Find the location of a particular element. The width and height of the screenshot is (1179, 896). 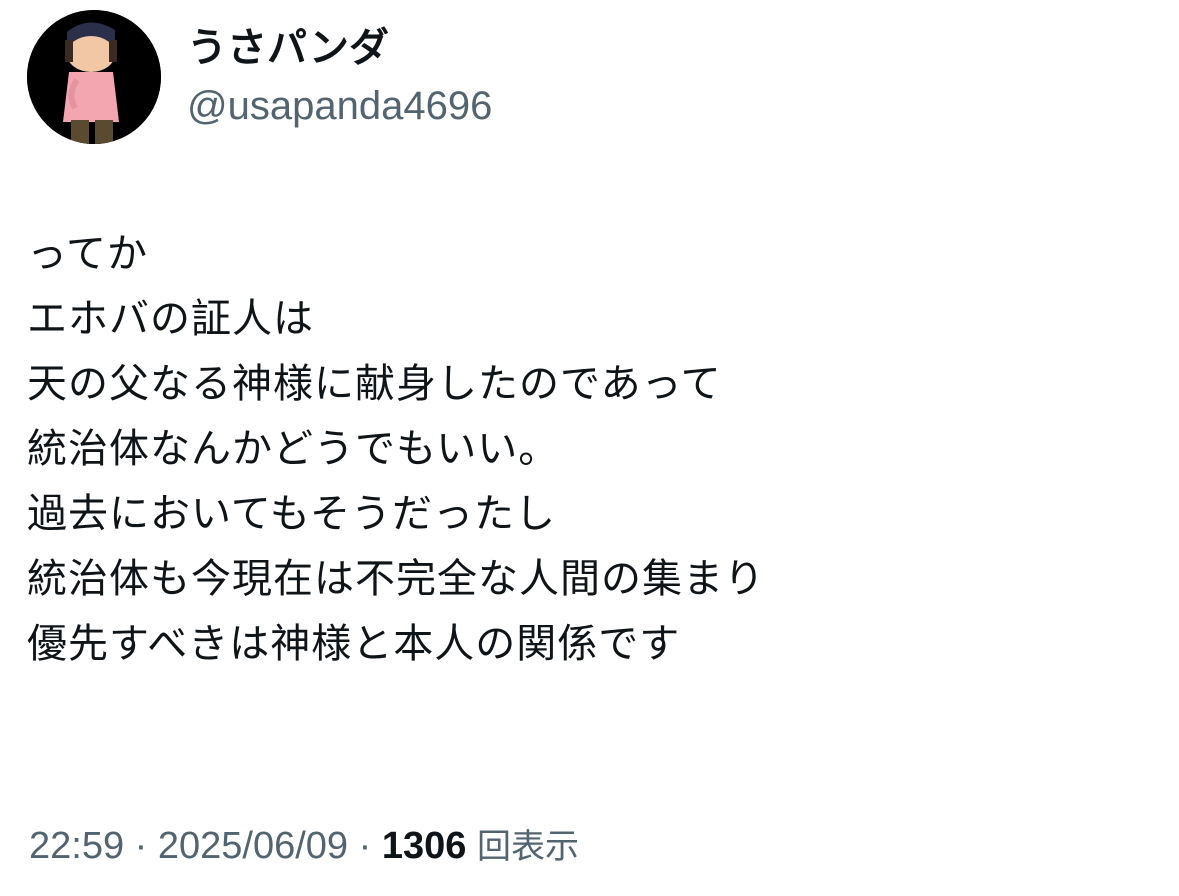

author-handle: @usapanda4696 is located at coordinates (339, 106).